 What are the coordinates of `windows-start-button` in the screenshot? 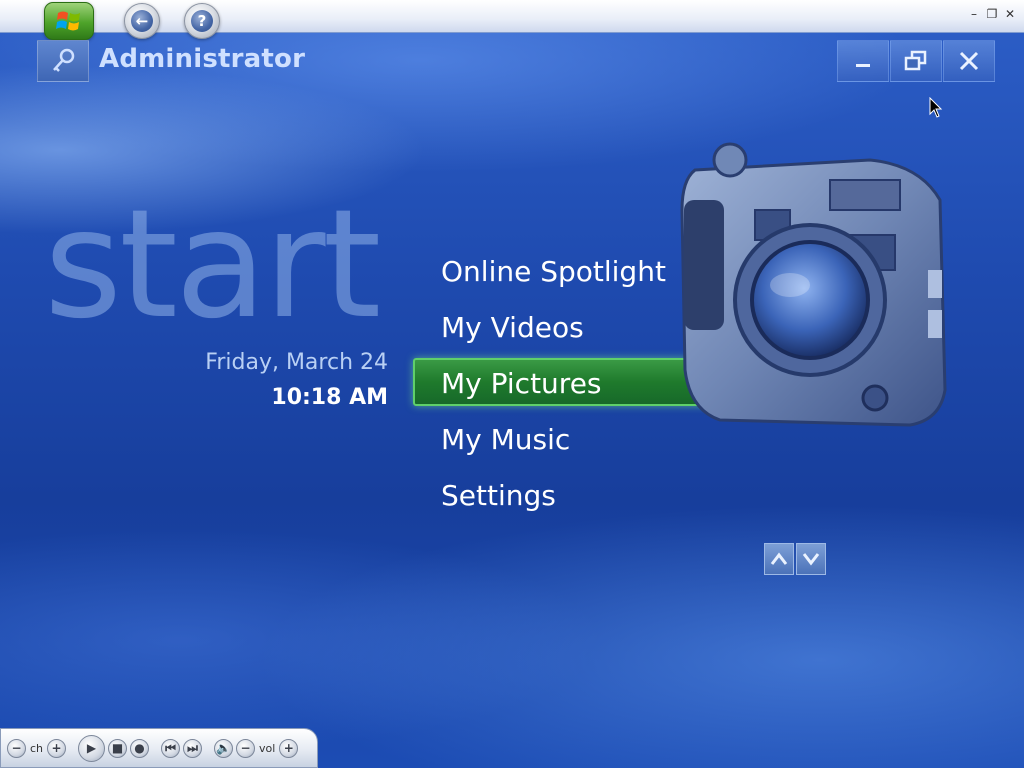 It's located at (69, 21).